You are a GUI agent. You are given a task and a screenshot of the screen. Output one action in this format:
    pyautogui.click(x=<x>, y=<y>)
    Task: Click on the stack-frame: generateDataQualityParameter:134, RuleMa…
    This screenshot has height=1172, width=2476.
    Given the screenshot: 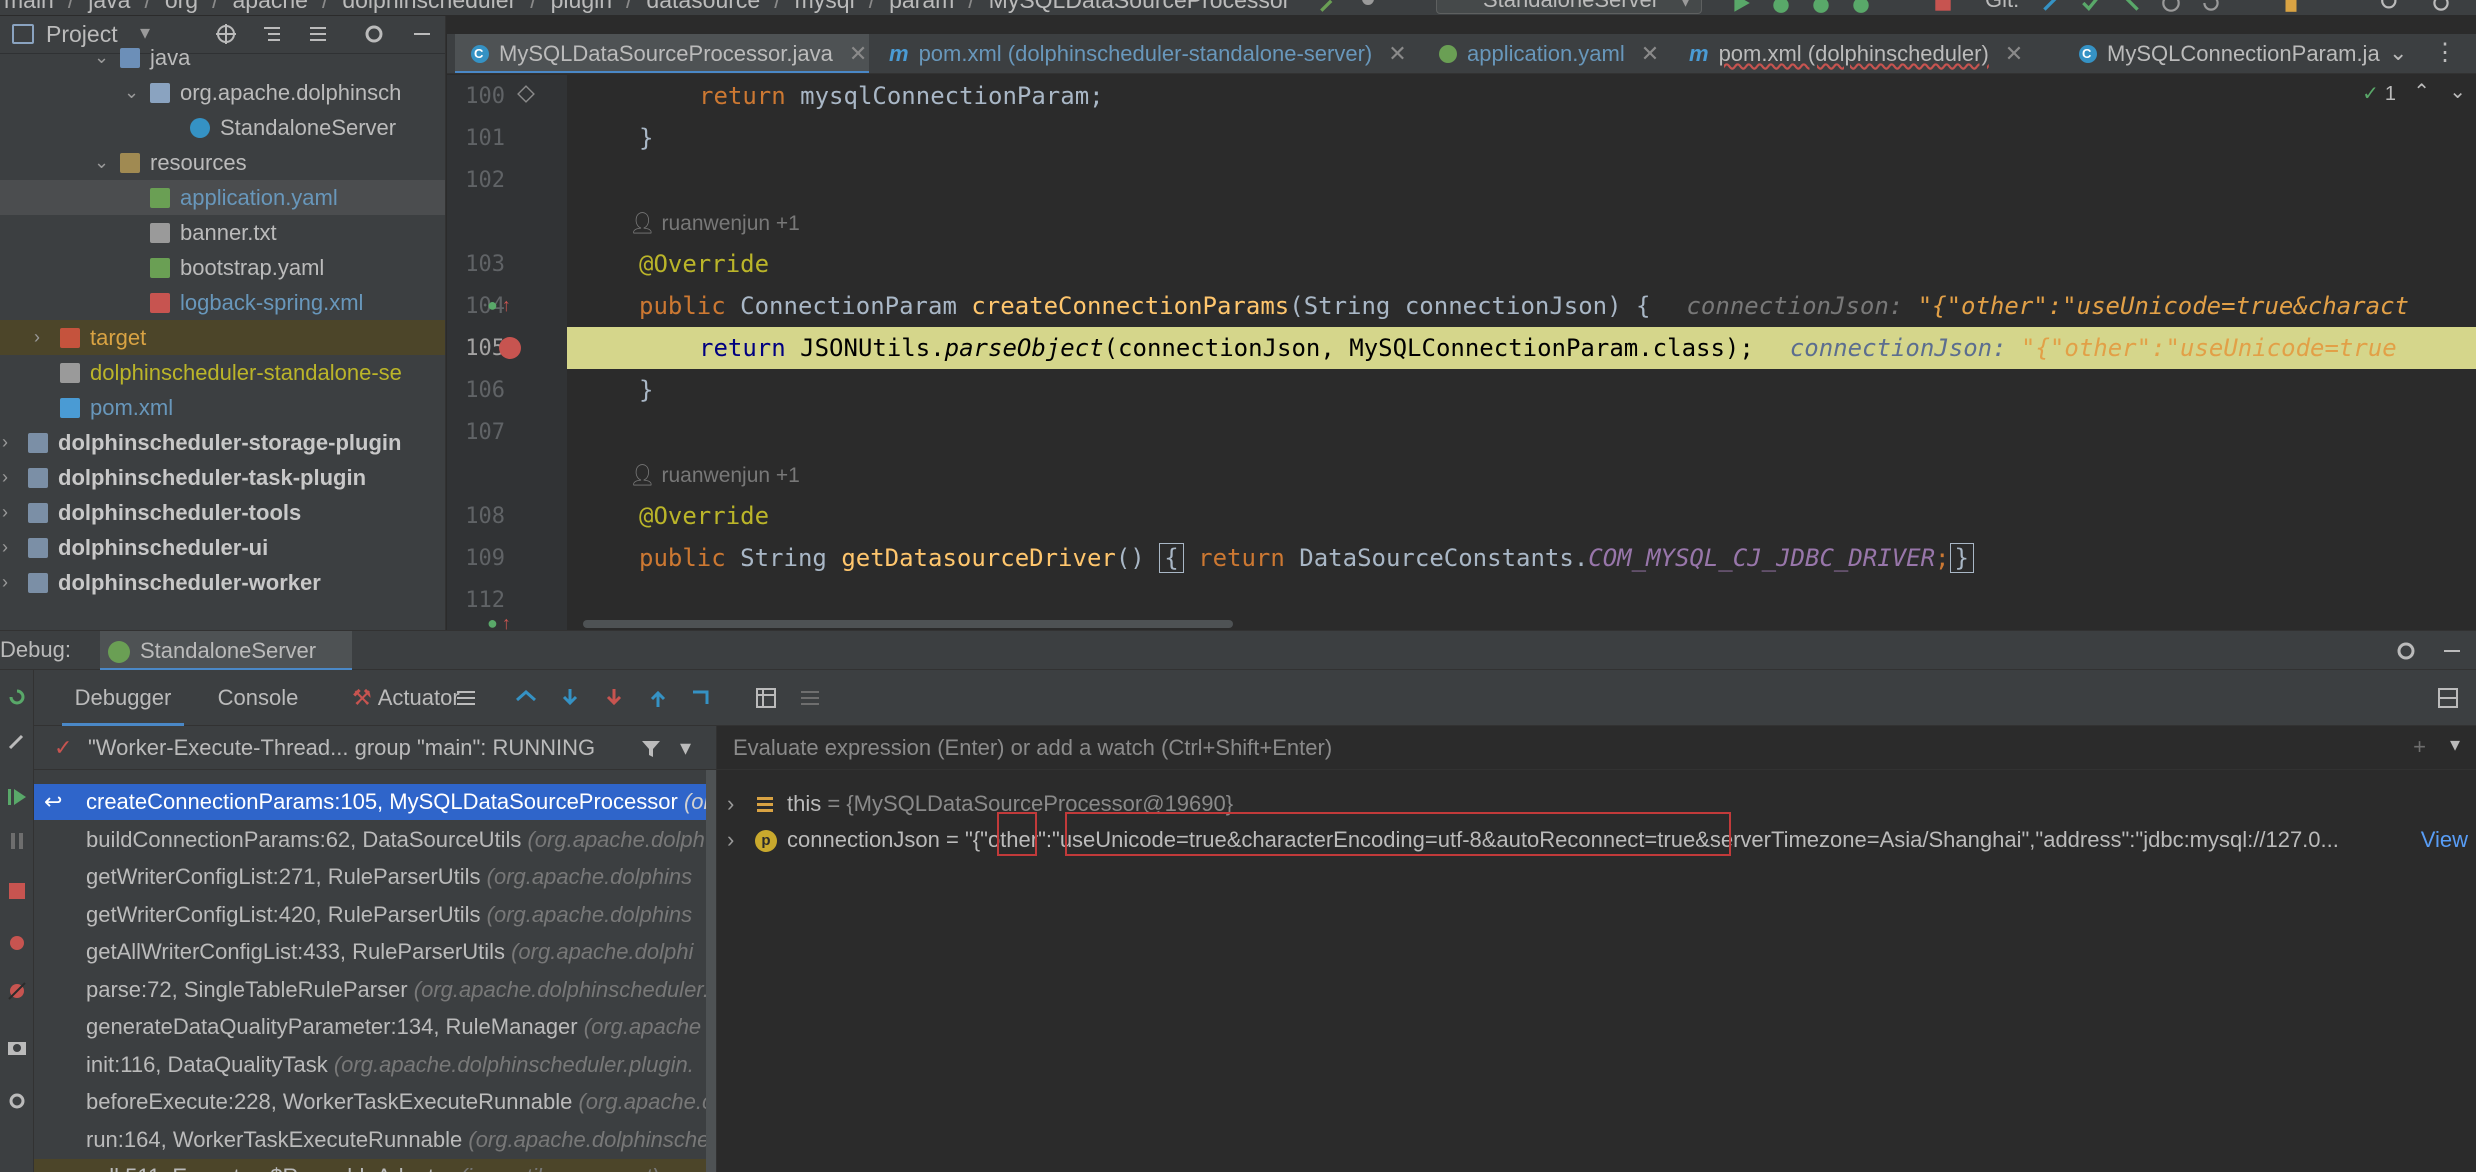 What is the action you would take?
    pyautogui.click(x=375, y=1027)
    